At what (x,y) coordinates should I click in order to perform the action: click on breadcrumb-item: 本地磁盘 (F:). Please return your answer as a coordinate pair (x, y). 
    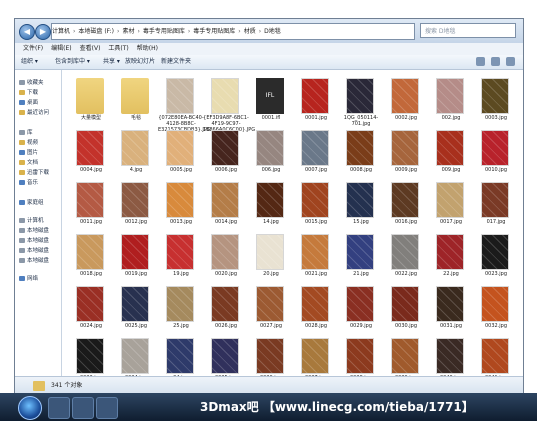
    Looking at the image, I should click on (96, 31).